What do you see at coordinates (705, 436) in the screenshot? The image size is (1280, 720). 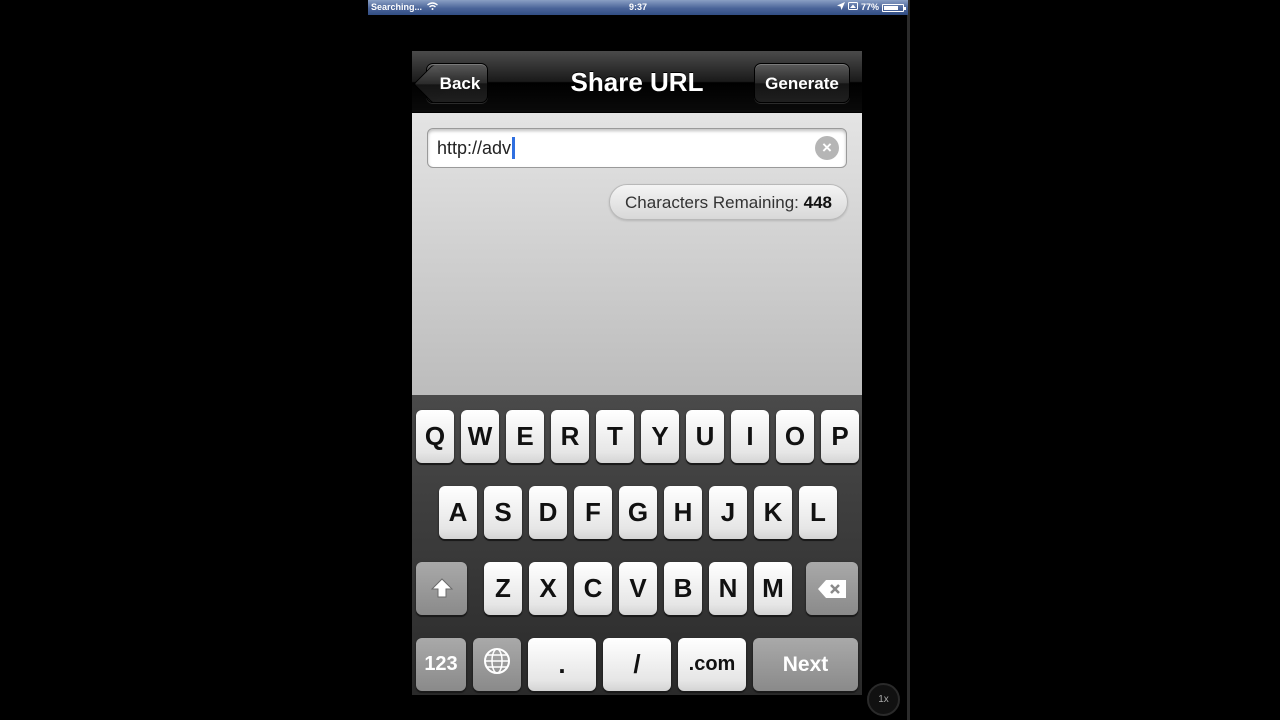 I see `key: U` at bounding box center [705, 436].